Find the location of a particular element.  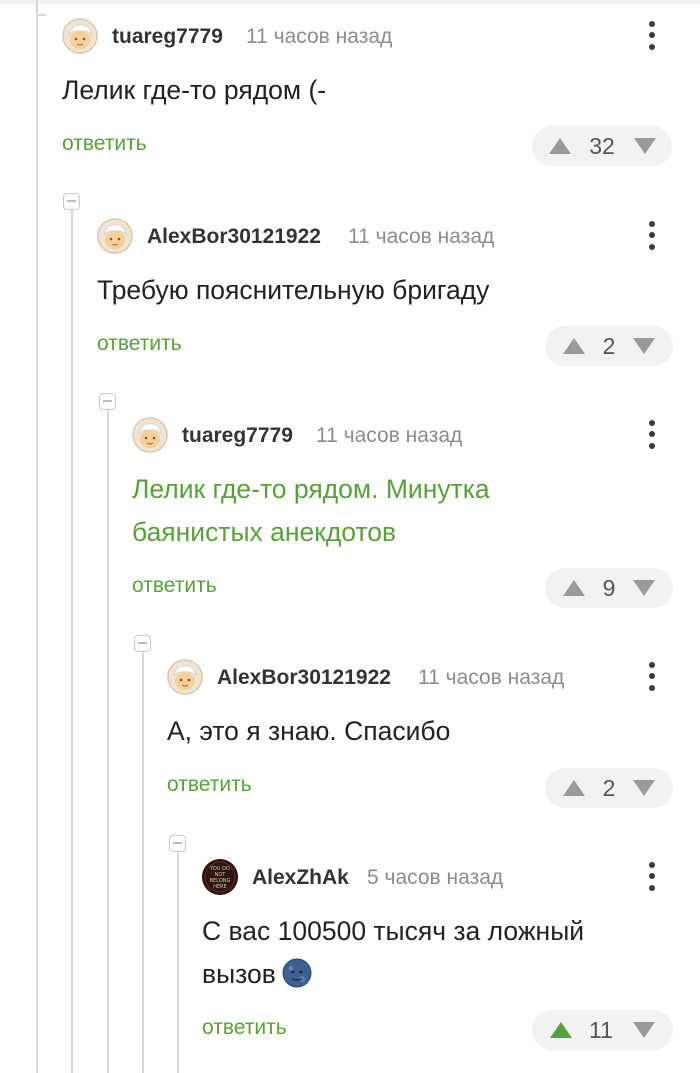

vote-count: 32 is located at coordinates (602, 146).